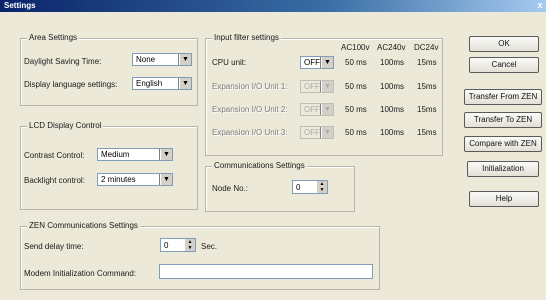 This screenshot has width=546, height=300. I want to click on cpu-ac240v-time: 100ms, so click(392, 62).